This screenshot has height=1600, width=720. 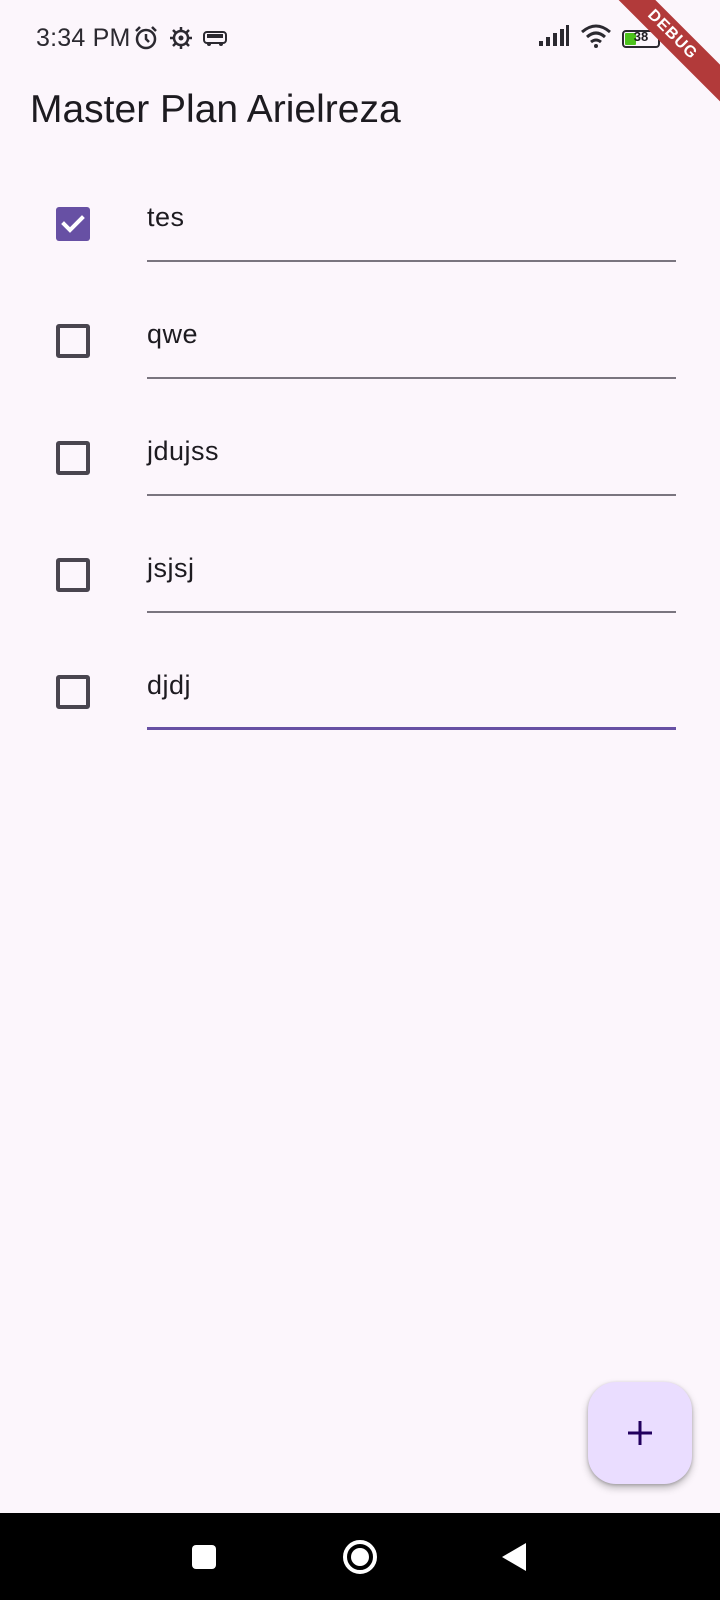 I want to click on add-task-button, so click(x=640, y=1433).